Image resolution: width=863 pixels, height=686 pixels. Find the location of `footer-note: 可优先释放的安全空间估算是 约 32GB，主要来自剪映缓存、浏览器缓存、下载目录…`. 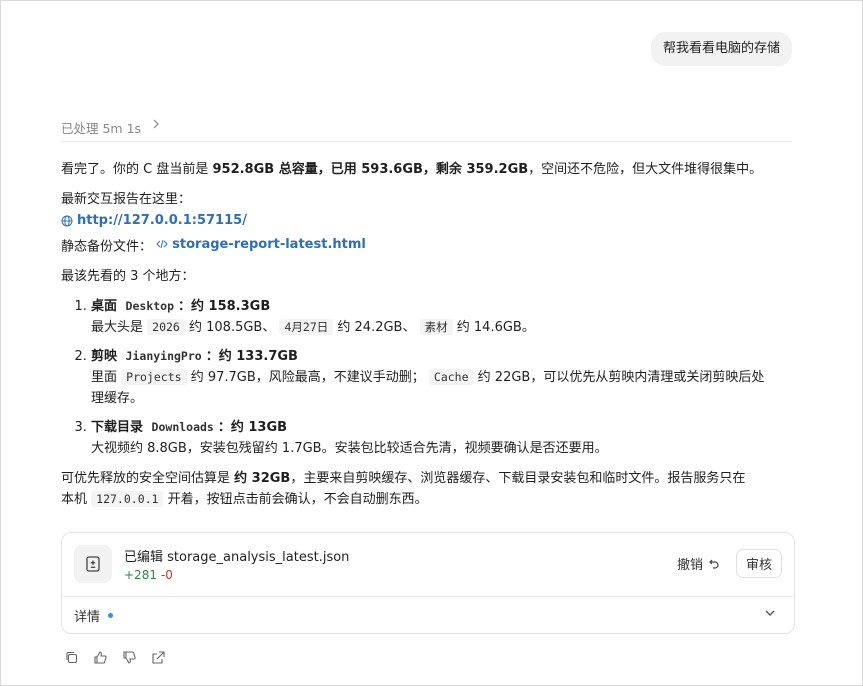

footer-note: 可优先释放的安全空间估算是 约 32GB，主要来自剪映缓存、浏览器缓存、下载目录… is located at coordinates (403, 489).